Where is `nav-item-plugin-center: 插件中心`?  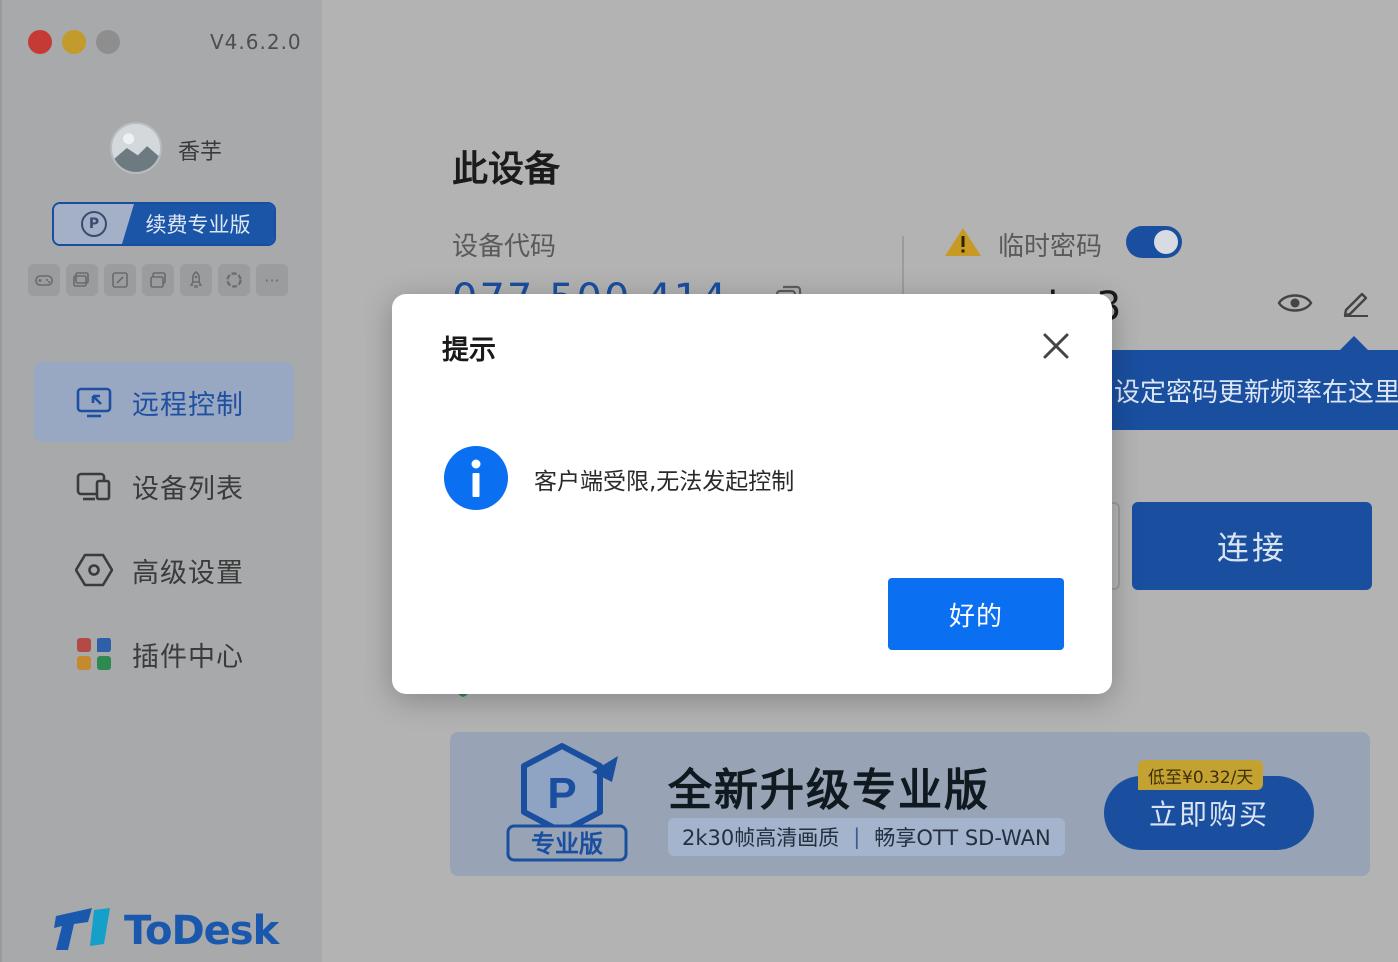 nav-item-plugin-center: 插件中心 is located at coordinates (164, 654).